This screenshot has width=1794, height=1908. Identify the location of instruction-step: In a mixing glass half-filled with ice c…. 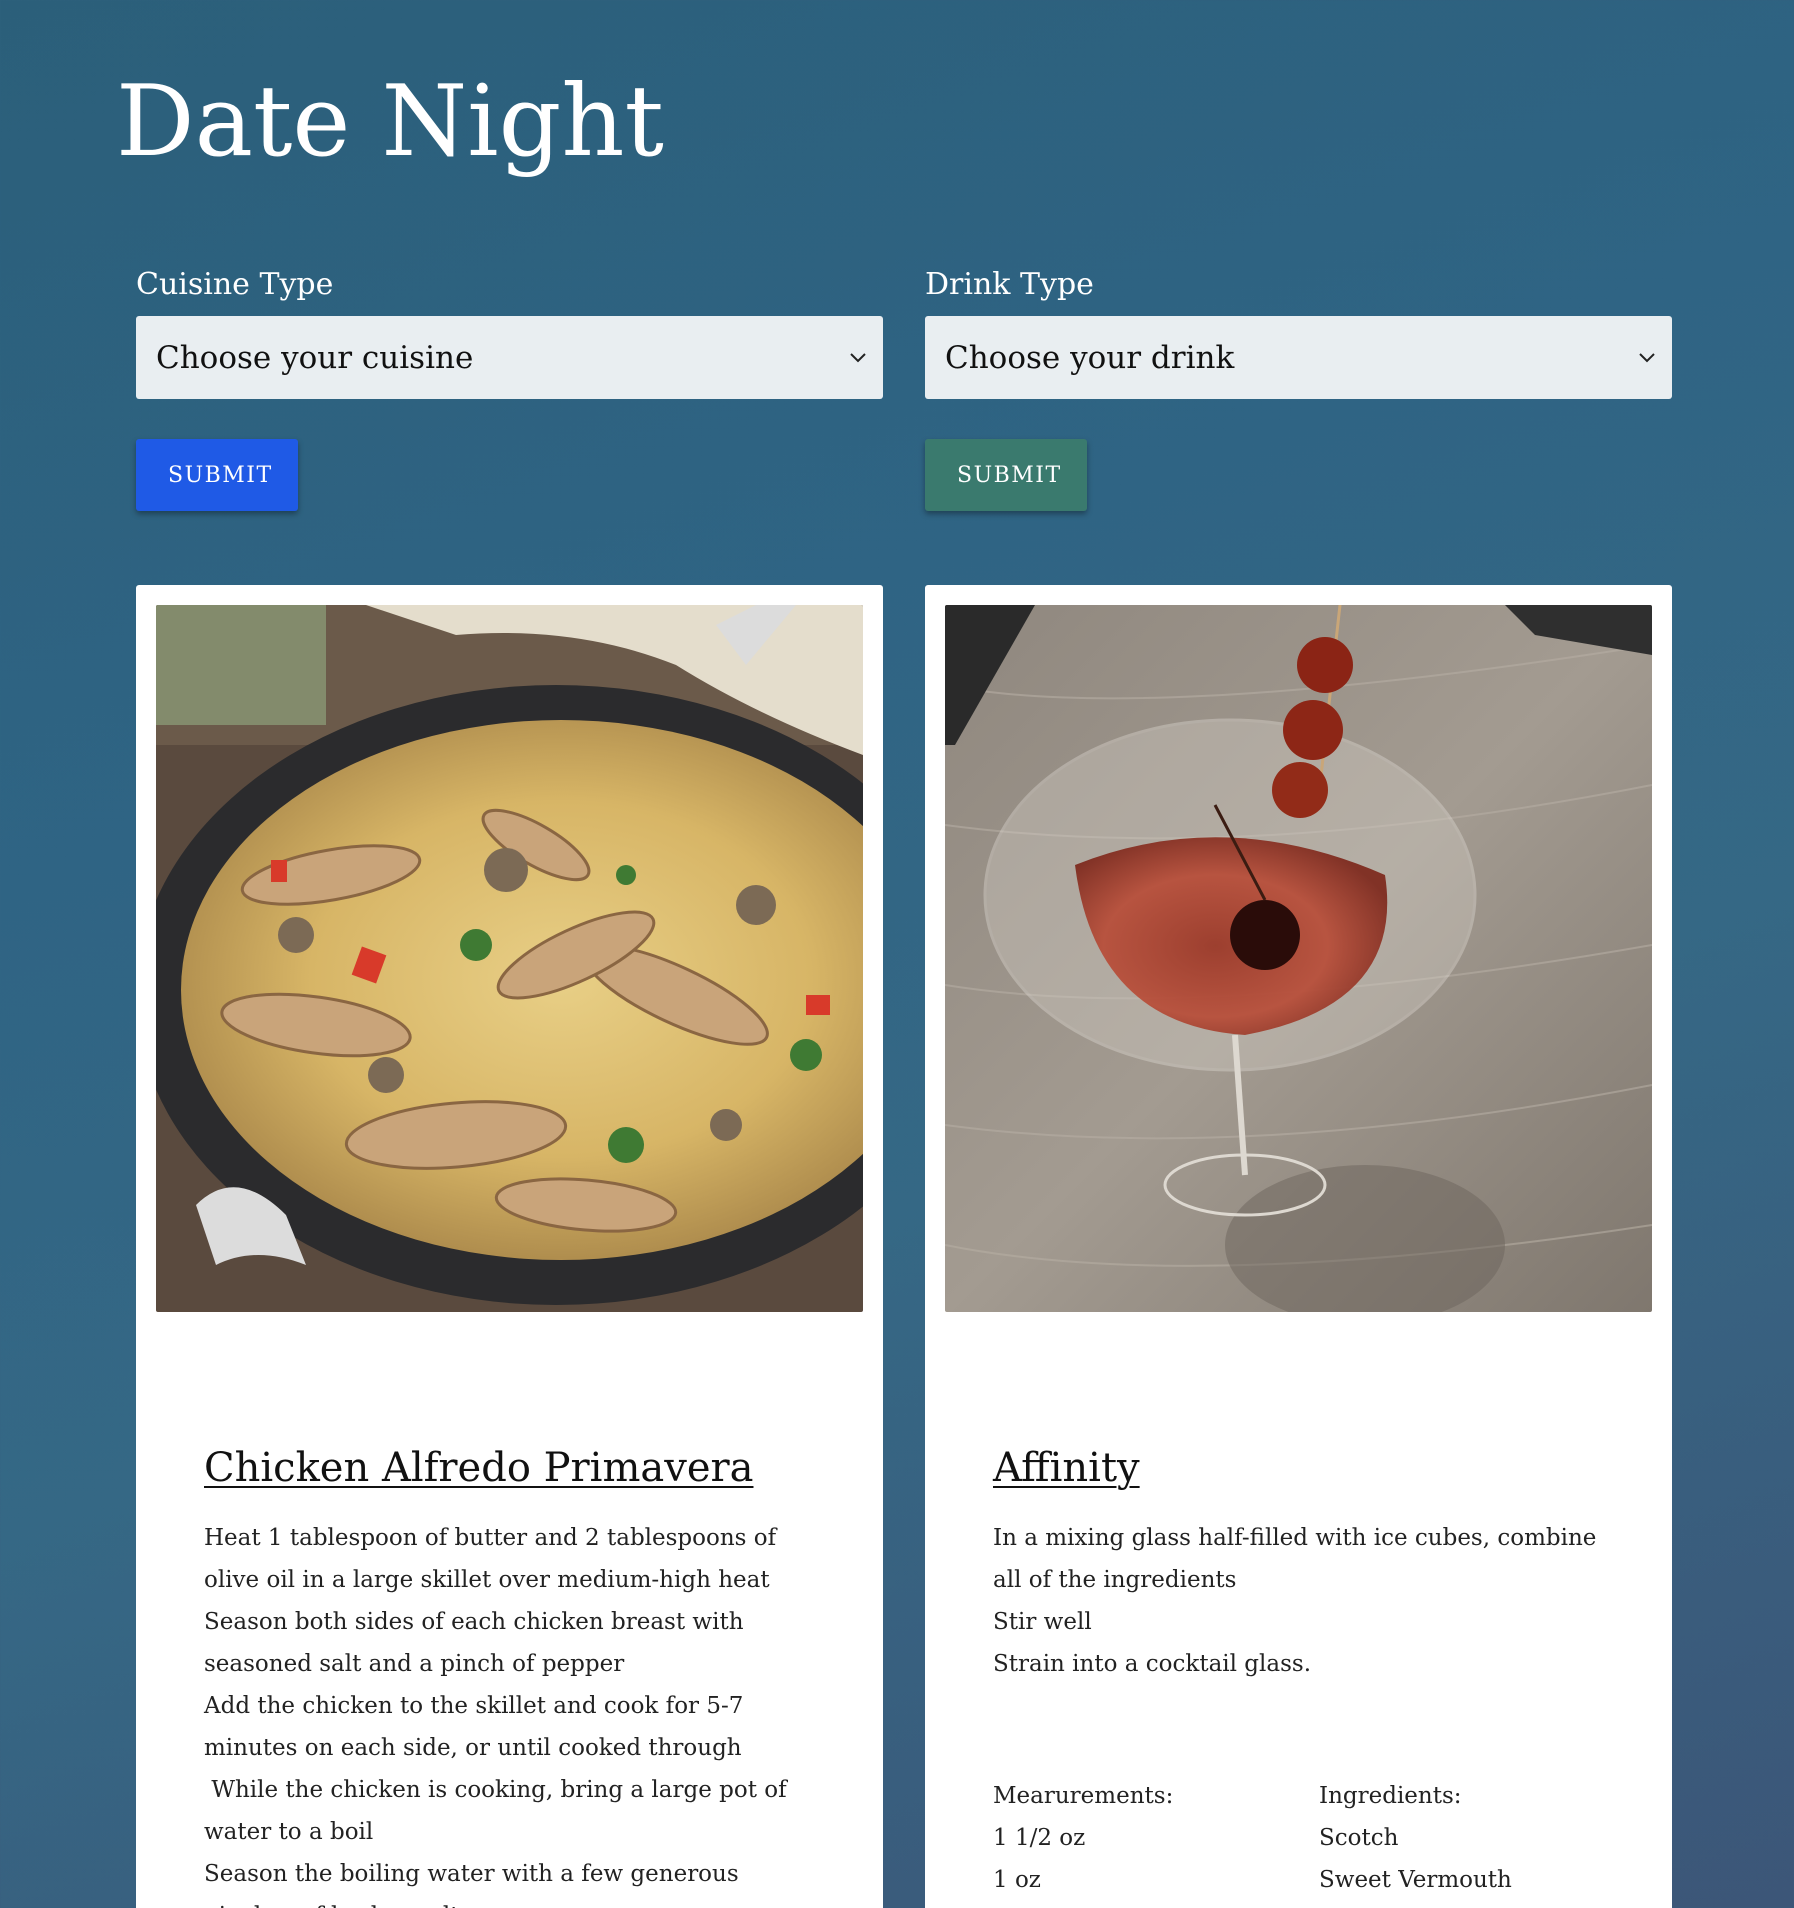
(1298, 1559).